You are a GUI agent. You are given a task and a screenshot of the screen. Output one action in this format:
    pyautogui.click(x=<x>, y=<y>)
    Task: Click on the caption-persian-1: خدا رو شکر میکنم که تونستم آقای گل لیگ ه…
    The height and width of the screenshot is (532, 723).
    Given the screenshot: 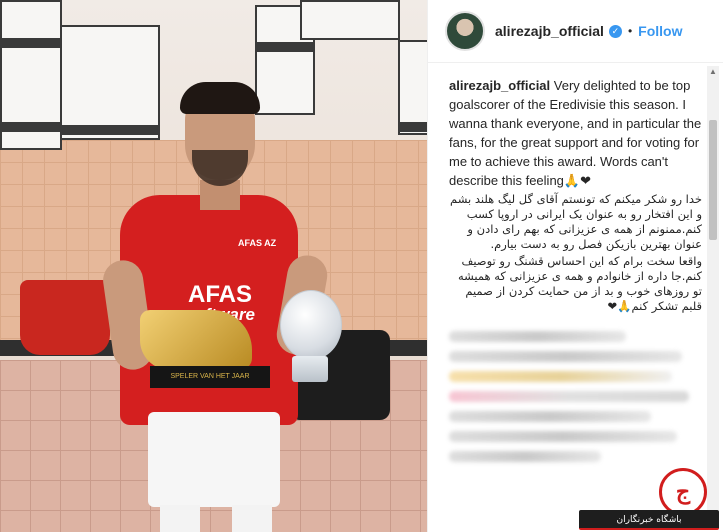 What is the action you would take?
    pyautogui.click(x=576, y=221)
    